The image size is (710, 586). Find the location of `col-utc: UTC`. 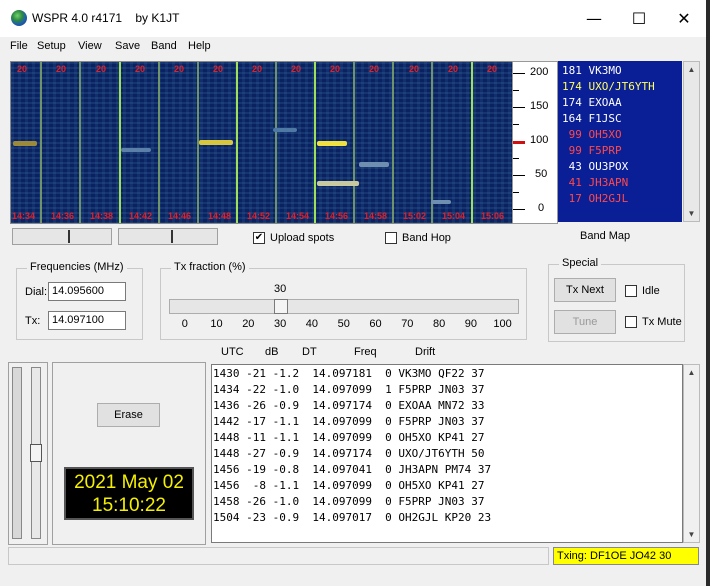

col-utc: UTC is located at coordinates (232, 352).